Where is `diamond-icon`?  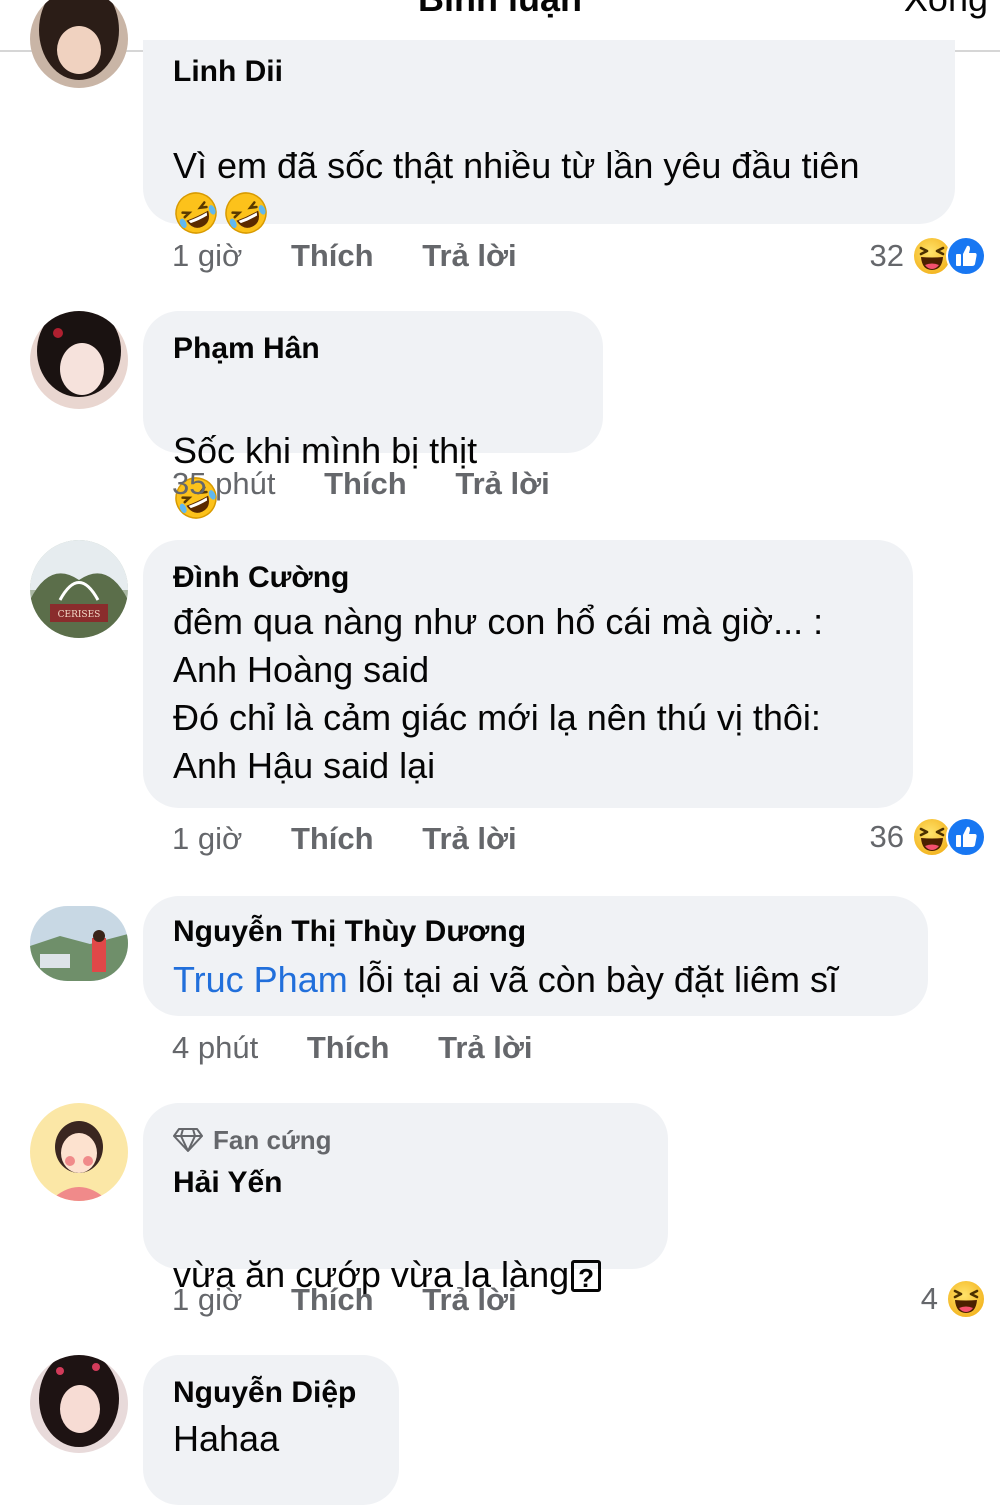
diamond-icon is located at coordinates (188, 1140).